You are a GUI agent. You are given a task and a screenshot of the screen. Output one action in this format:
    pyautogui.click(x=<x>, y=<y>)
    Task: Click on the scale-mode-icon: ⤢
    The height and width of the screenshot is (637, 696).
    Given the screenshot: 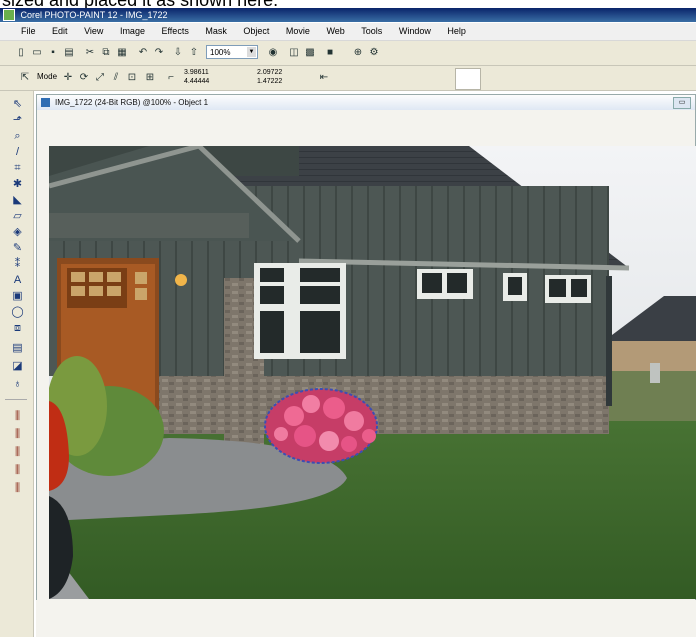 What is the action you would take?
    pyautogui.click(x=100, y=78)
    